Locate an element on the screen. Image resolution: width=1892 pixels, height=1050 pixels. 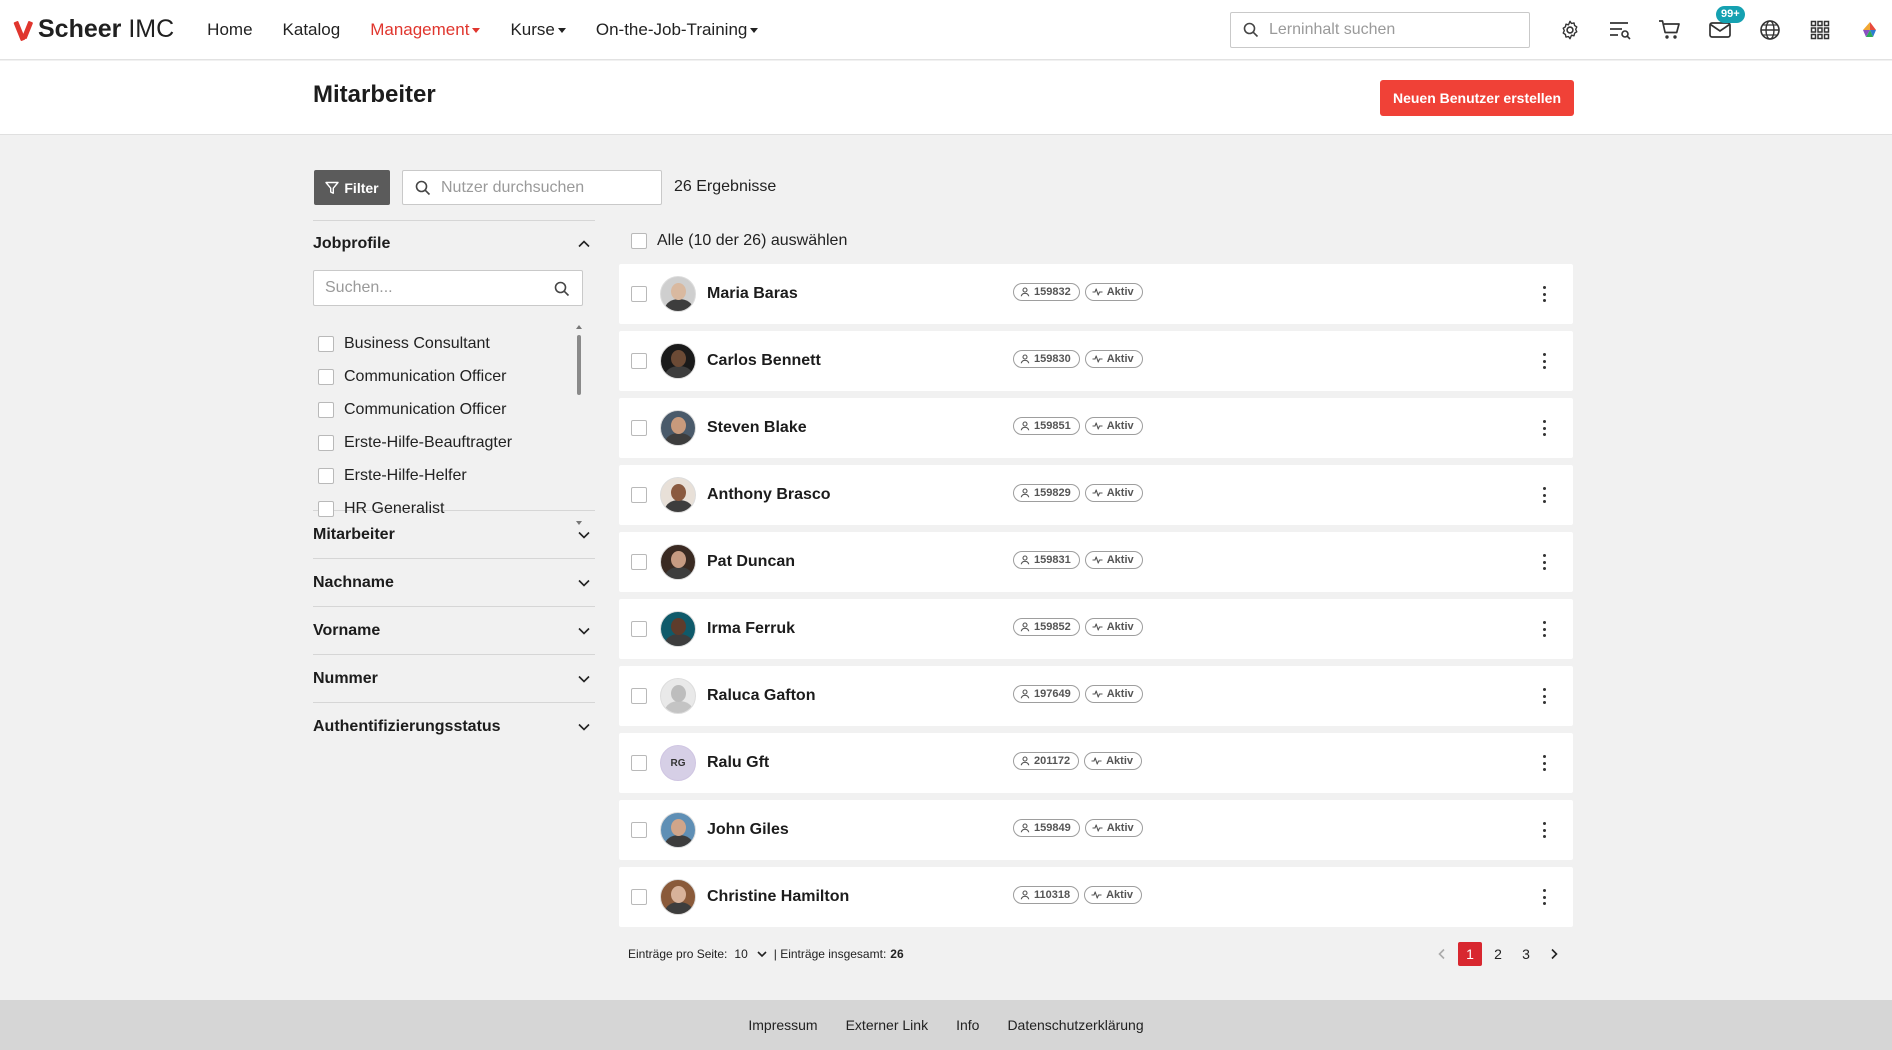
user-name: Anthony Brasco is located at coordinates (857, 495).